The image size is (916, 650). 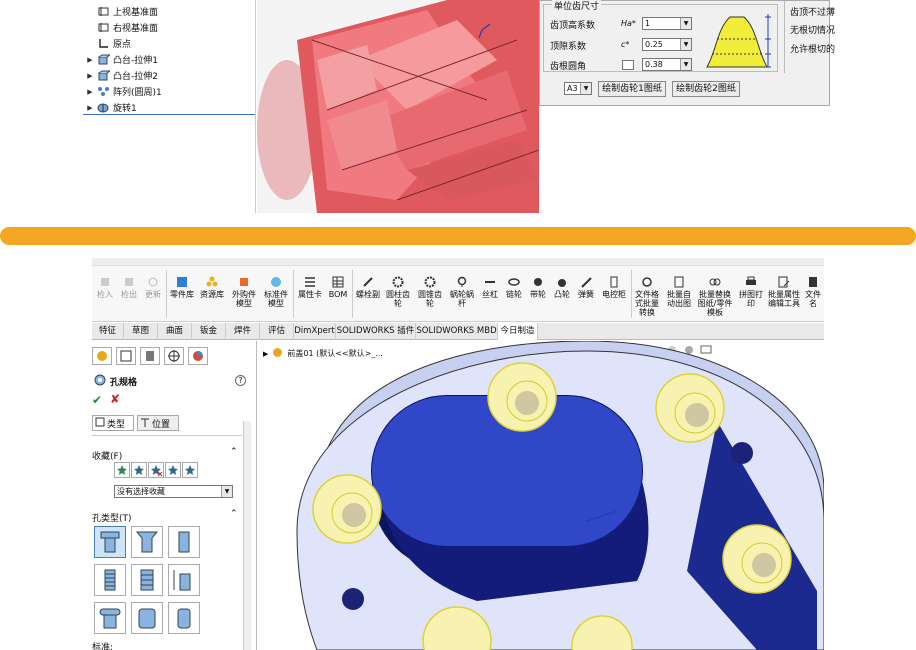 What do you see at coordinates (173, 470) in the screenshot?
I see `save-favorite-icon` at bounding box center [173, 470].